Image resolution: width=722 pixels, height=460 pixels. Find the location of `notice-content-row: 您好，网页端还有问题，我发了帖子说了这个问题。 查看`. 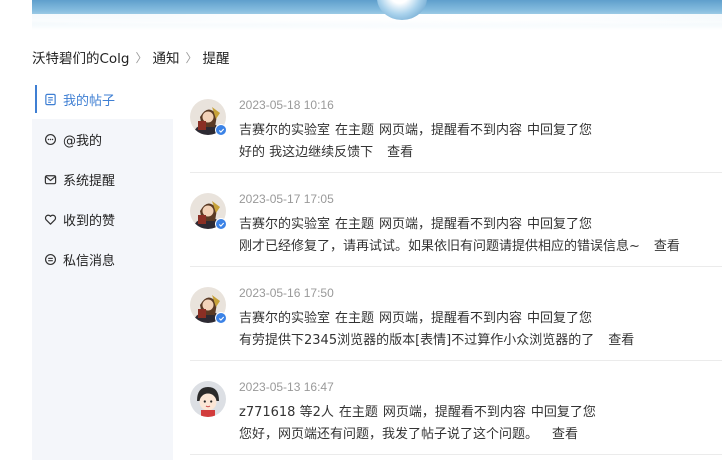

notice-content-row: 您好，网页端还有问题，我发了帖子说了这个问题。 查看 is located at coordinates (408, 432).